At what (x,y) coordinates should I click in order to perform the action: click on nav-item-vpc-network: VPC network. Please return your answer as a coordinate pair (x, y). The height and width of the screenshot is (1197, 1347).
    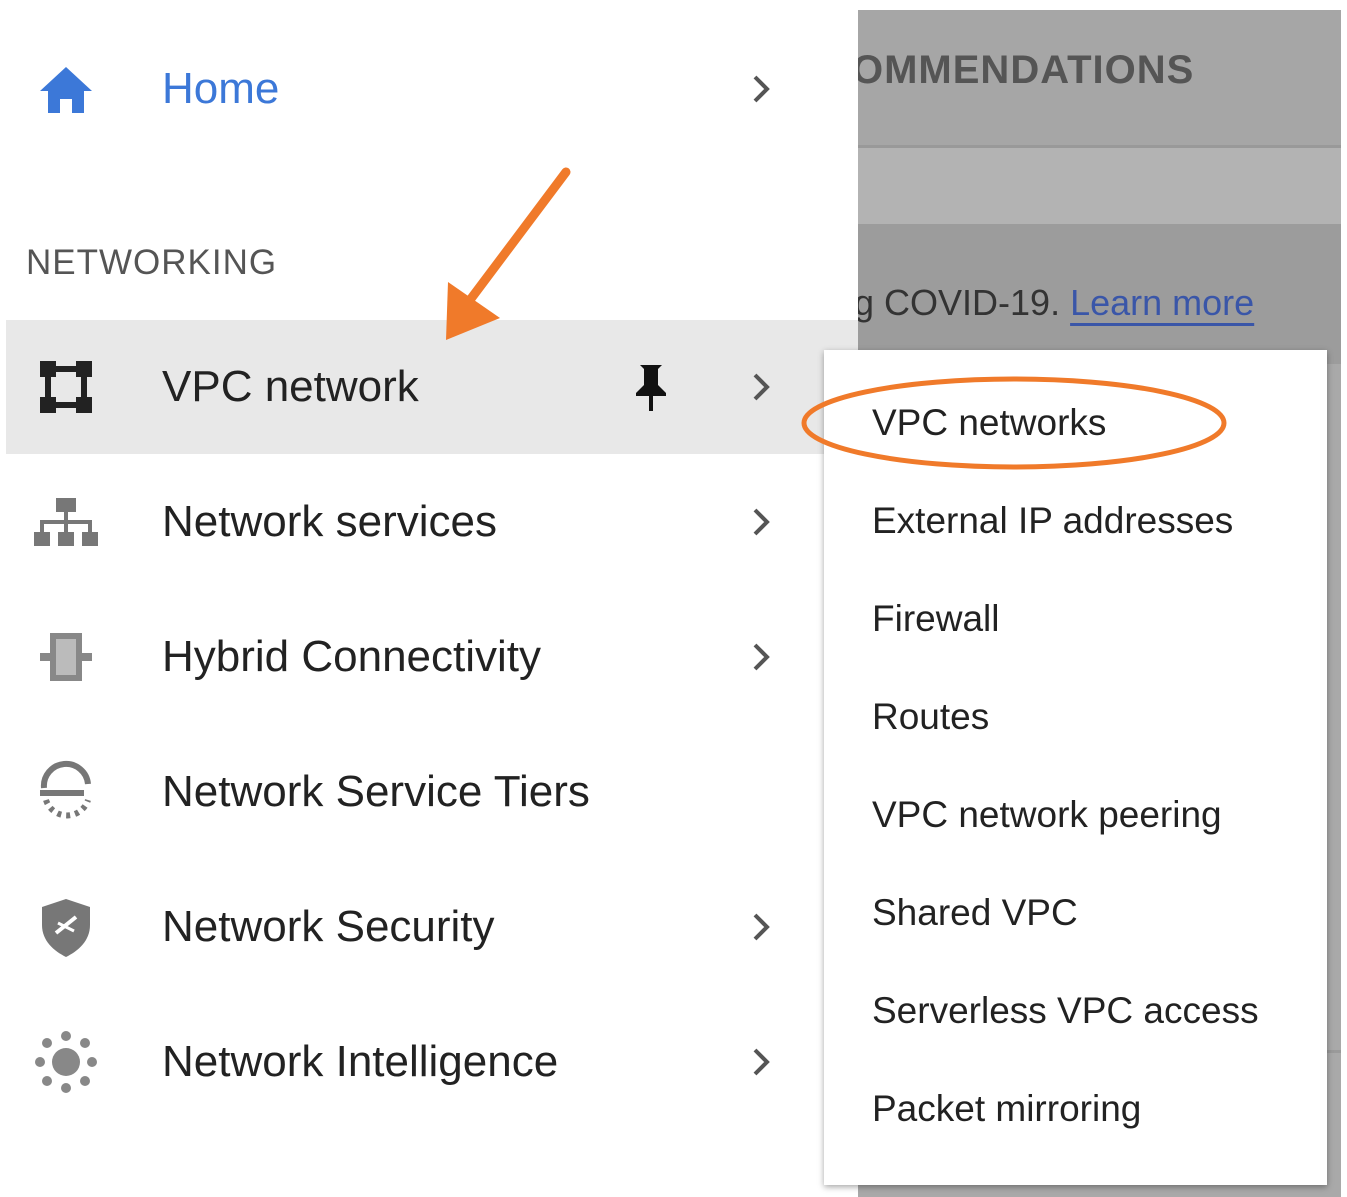
    Looking at the image, I should click on (432, 387).